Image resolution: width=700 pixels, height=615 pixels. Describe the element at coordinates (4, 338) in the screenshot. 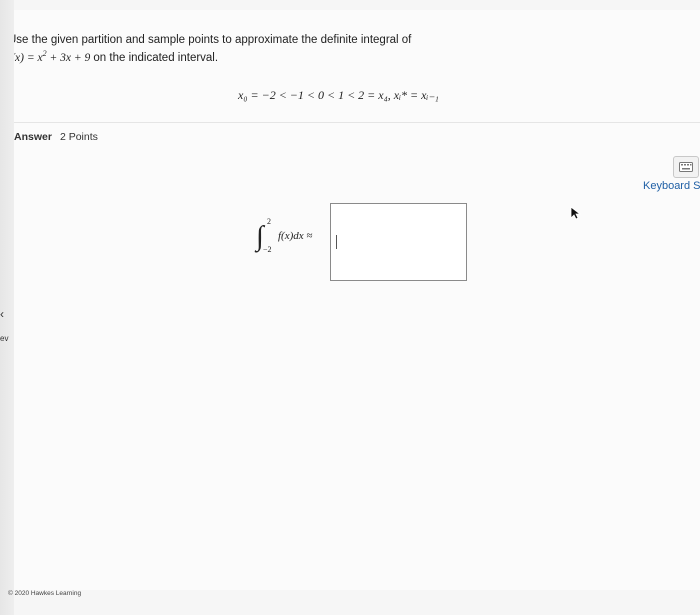

I see `previous-button: ev` at that location.